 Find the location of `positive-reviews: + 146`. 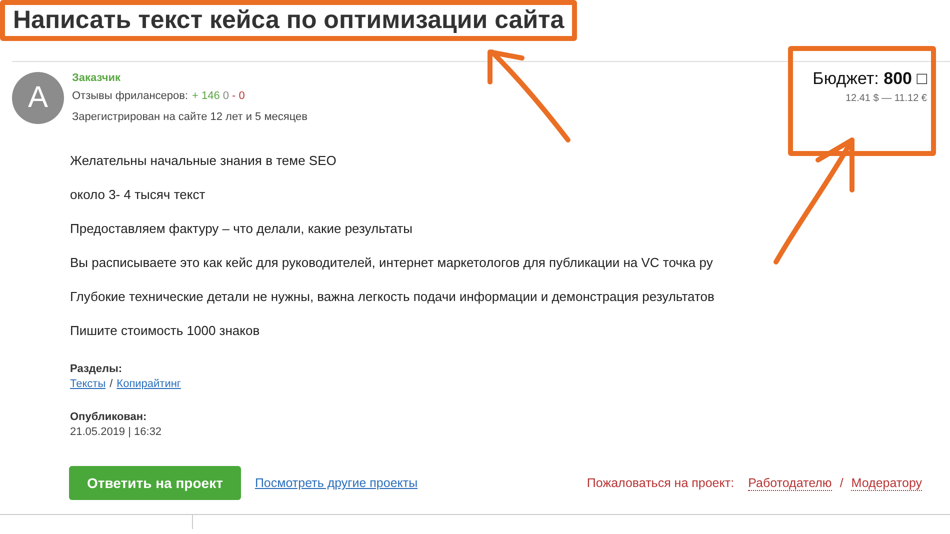

positive-reviews: + 146 is located at coordinates (206, 96).